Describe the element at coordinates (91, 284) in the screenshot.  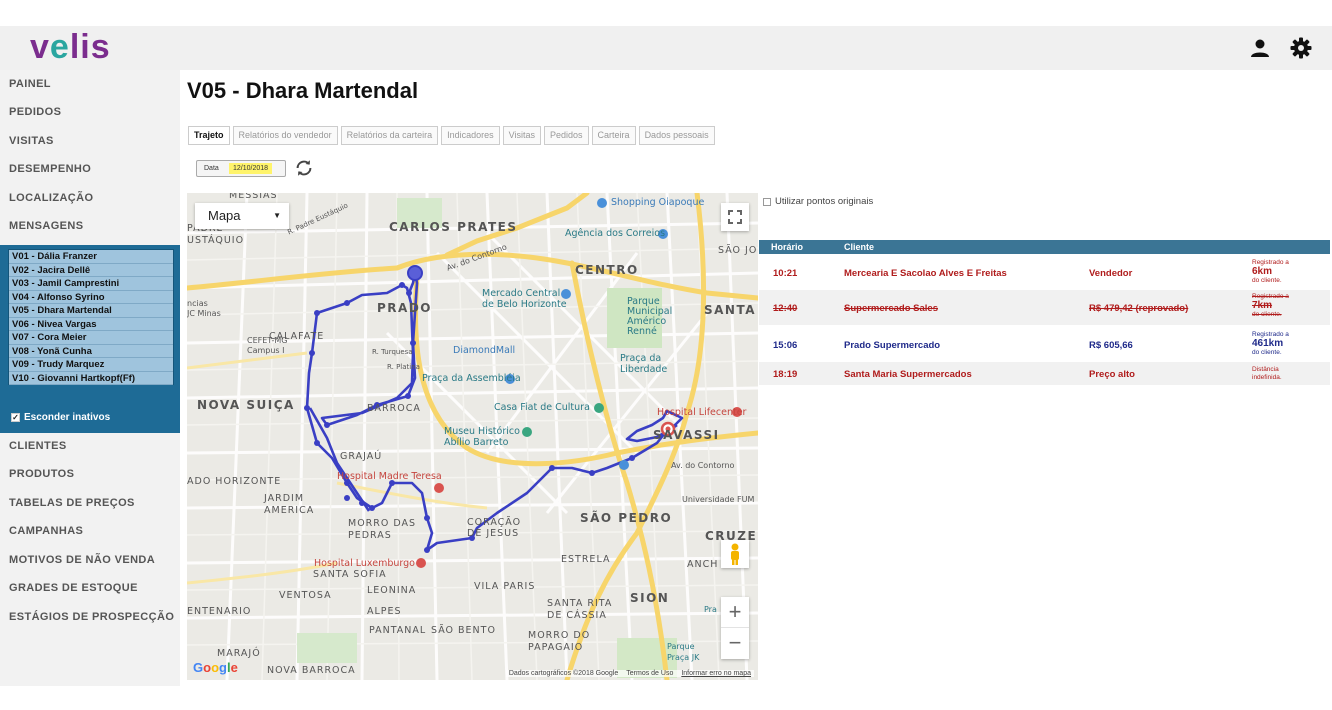
I see `vendor-item: V03 - Jamil Camprestini` at that location.